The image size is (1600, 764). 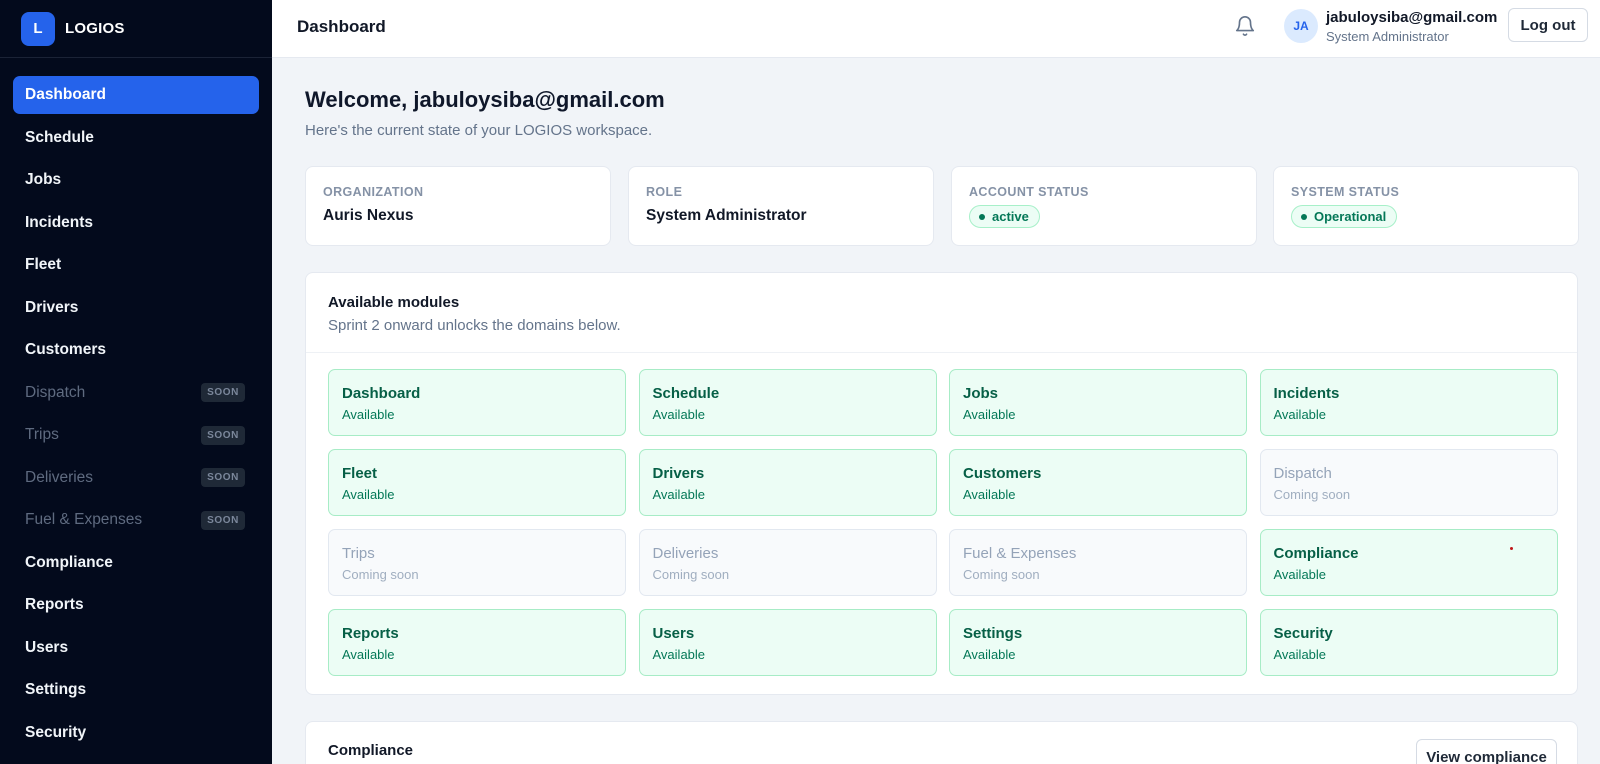 What do you see at coordinates (59, 137) in the screenshot?
I see `sidebar-item-label: Schedule` at bounding box center [59, 137].